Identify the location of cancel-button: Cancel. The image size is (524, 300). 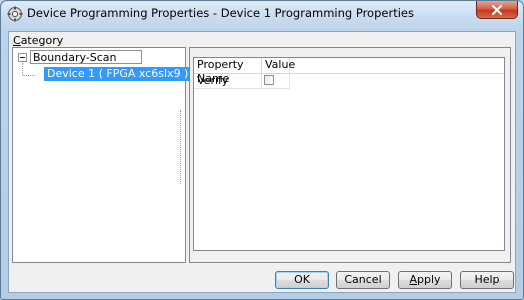
(363, 280).